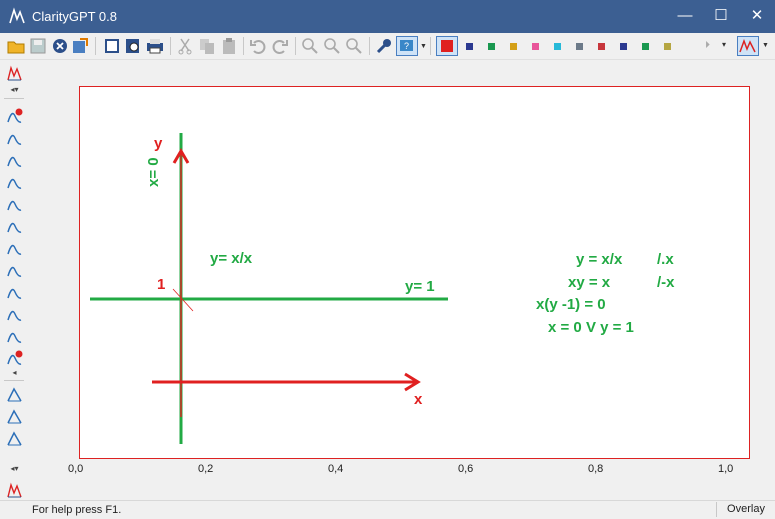 The image size is (775, 519). Describe the element at coordinates (447, 46) in the screenshot. I see `color-red-selected` at that location.